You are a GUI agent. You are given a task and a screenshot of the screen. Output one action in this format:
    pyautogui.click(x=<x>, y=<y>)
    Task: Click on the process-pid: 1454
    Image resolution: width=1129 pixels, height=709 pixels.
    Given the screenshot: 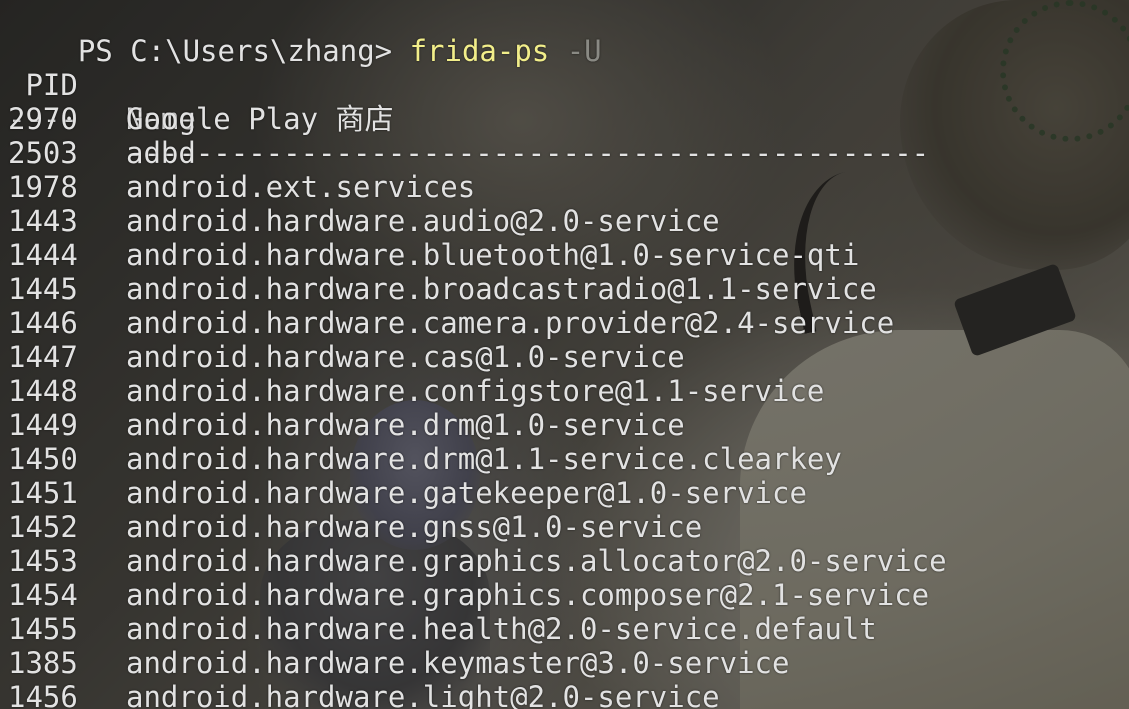 What is the action you would take?
    pyautogui.click(x=43, y=595)
    